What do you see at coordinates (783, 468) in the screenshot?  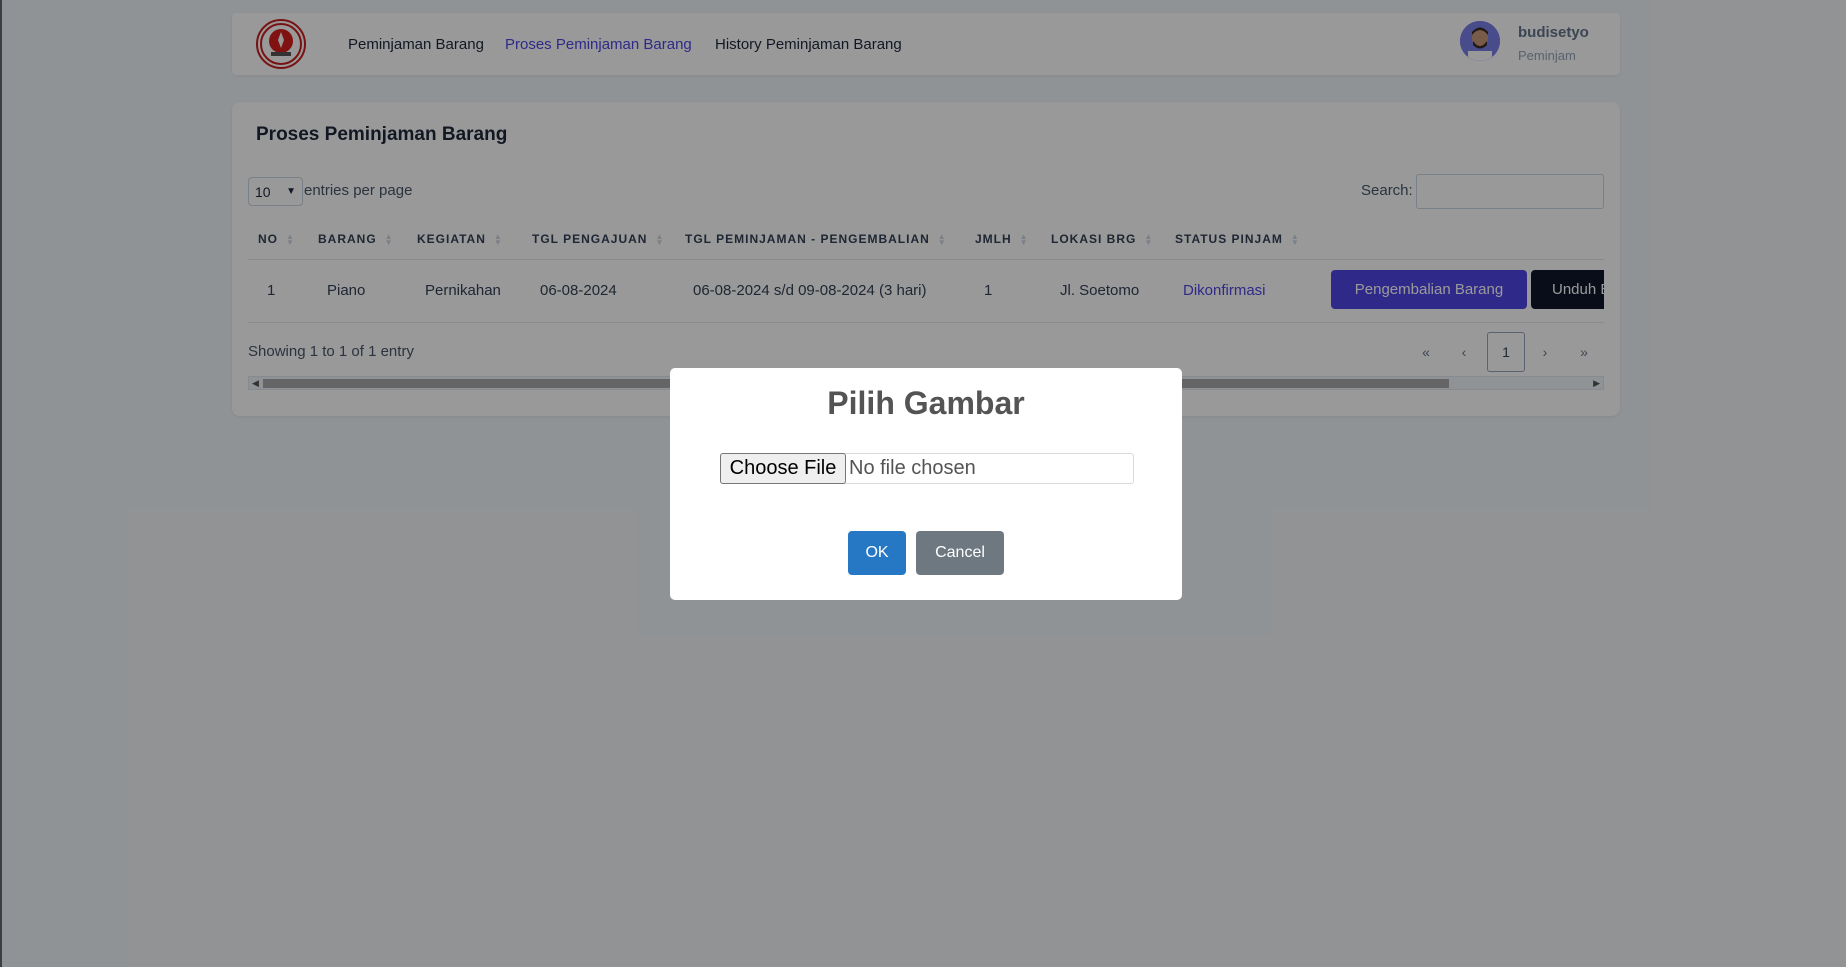 I see `choose-file-button: Choose File` at bounding box center [783, 468].